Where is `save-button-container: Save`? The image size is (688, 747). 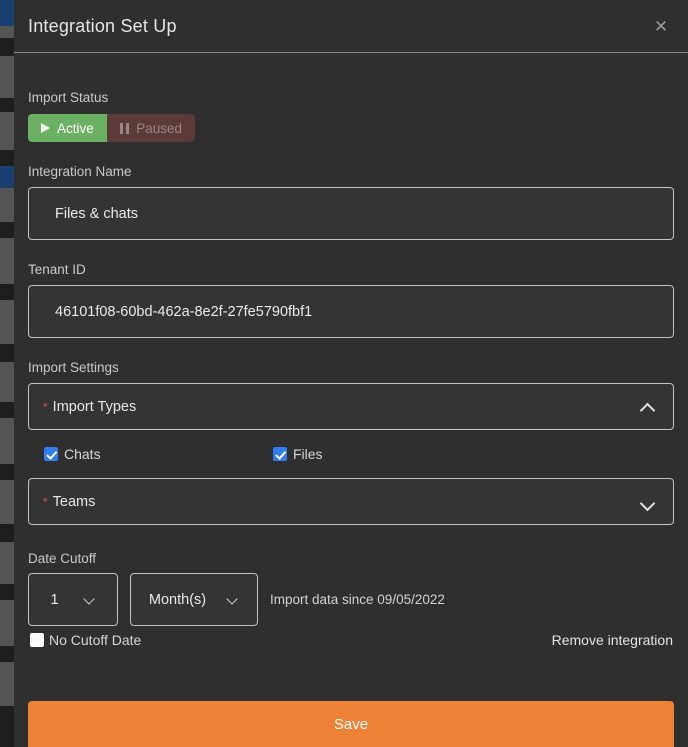
save-button-container: Save is located at coordinates (351, 724).